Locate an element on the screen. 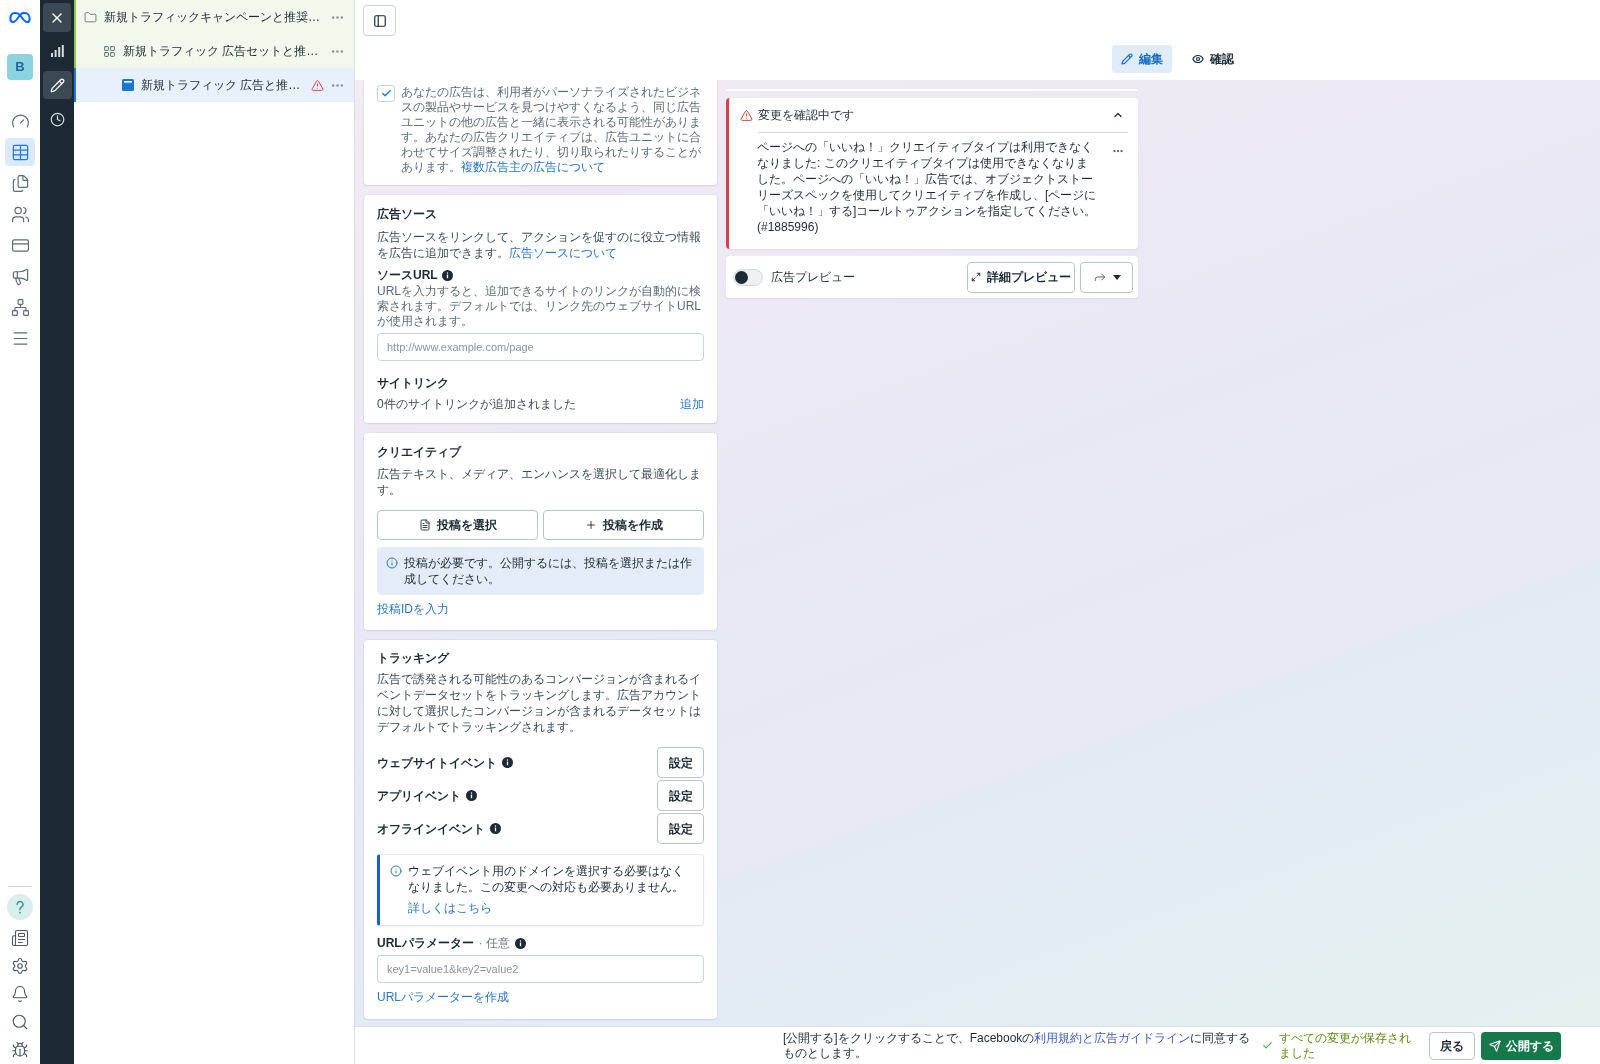  bar-chart-icon is located at coordinates (57, 51).